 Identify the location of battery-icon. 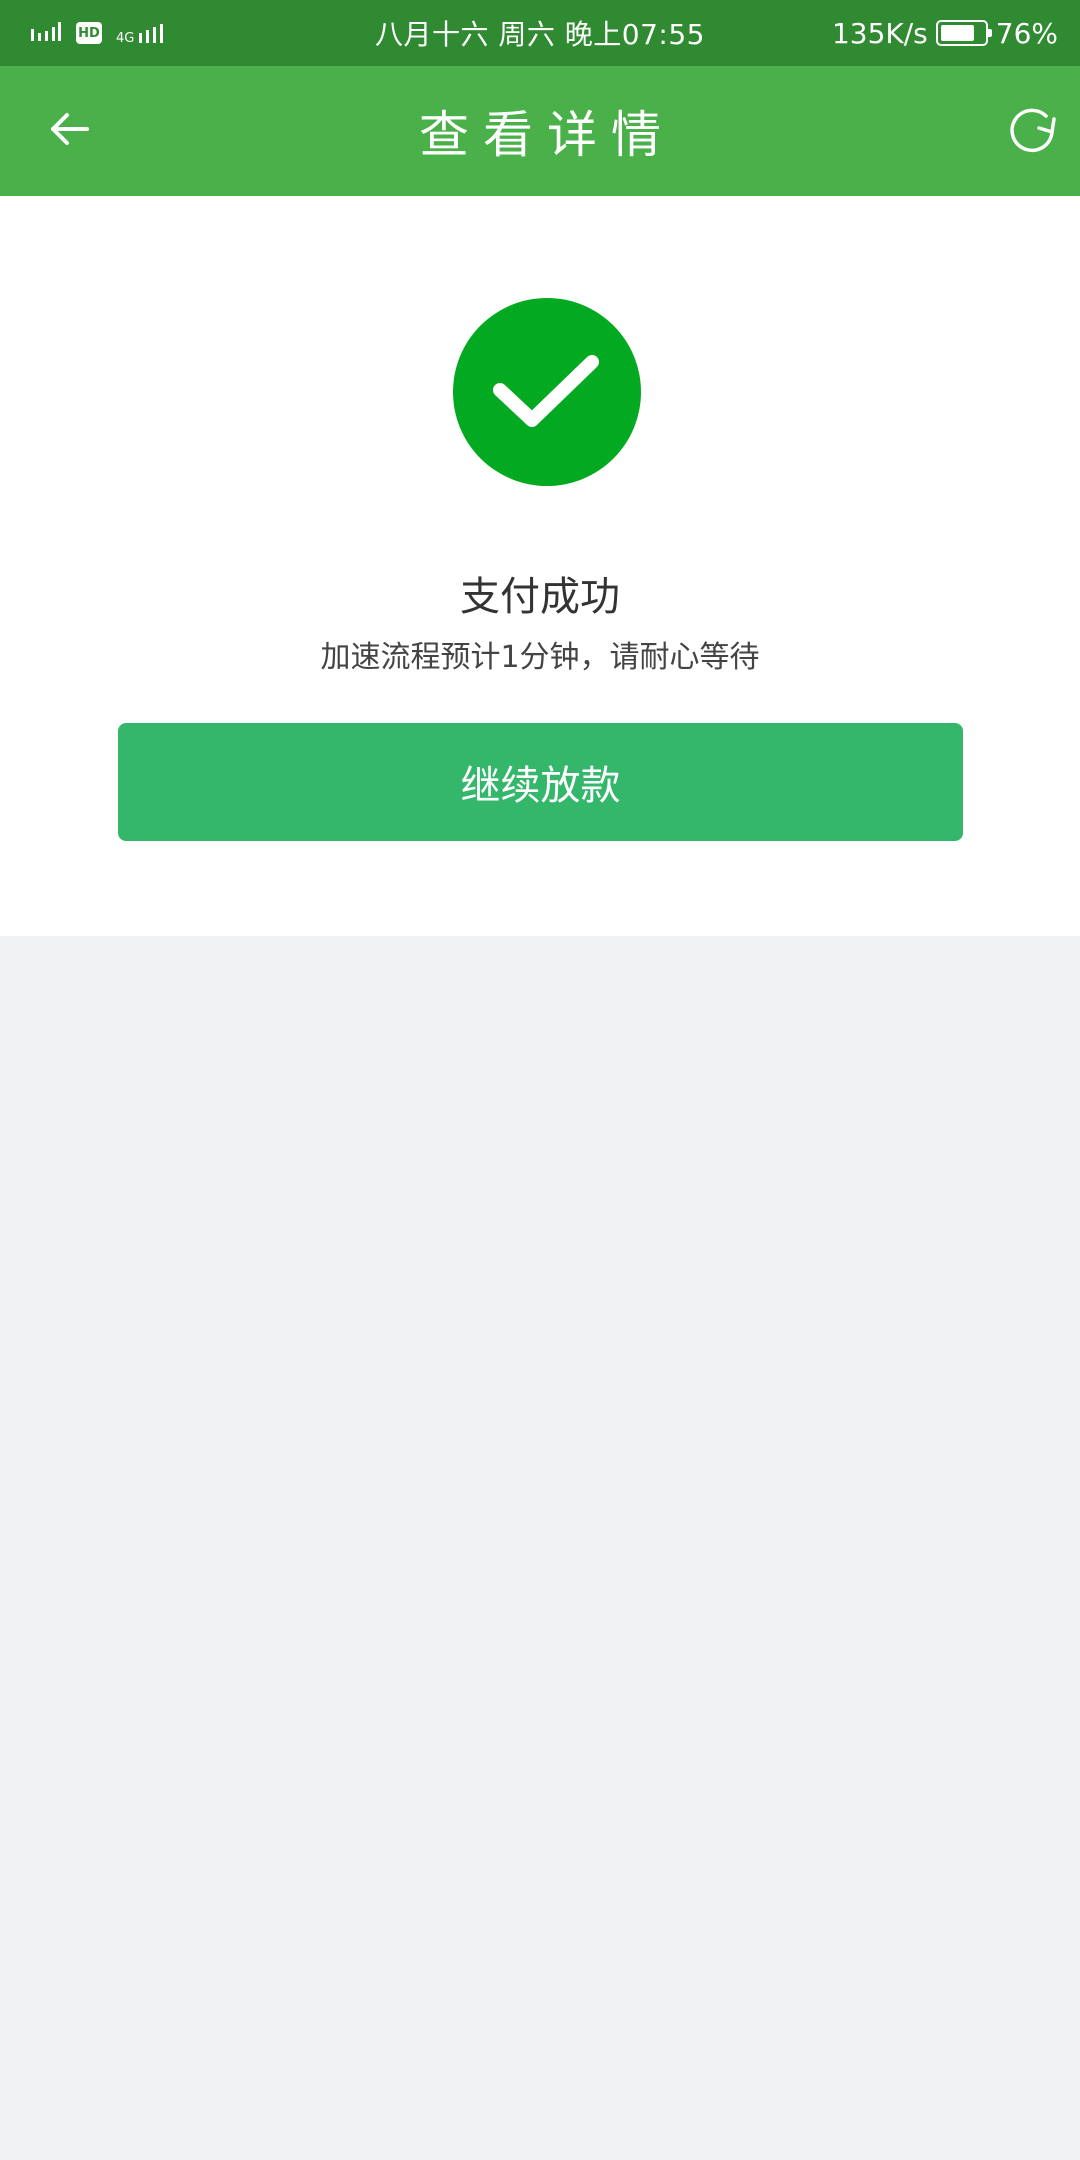
(963, 33).